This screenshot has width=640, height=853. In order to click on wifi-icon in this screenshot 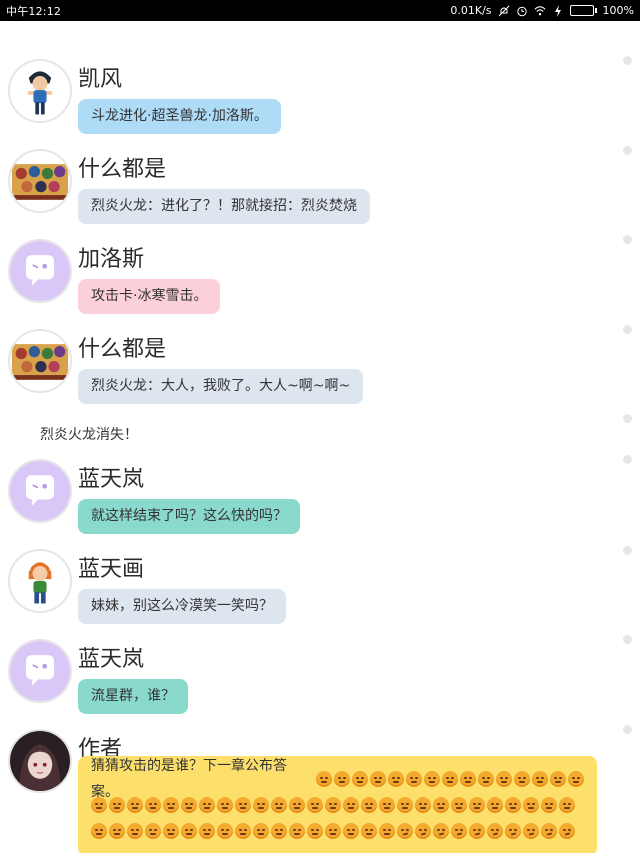, I will do `click(540, 11)`.